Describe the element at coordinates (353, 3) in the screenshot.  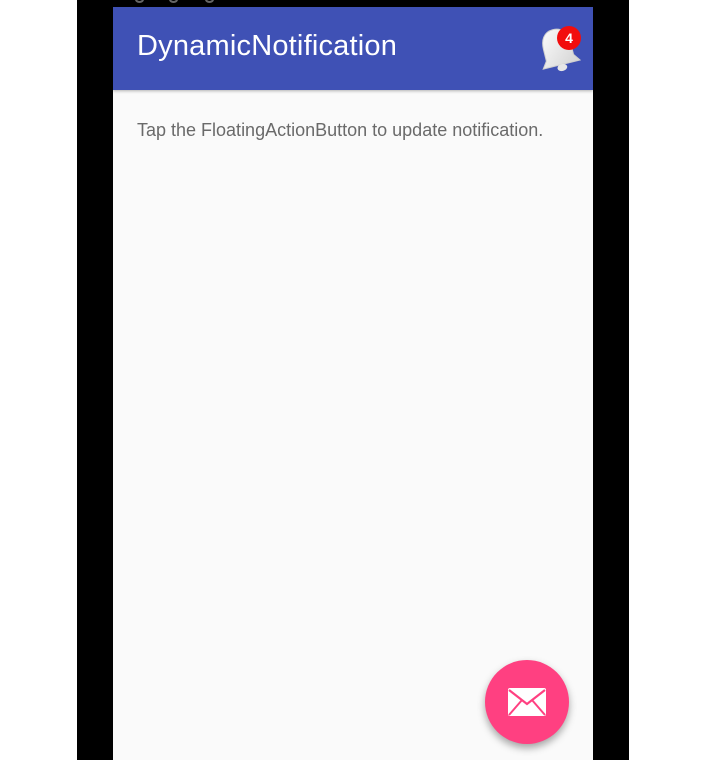
I see `status-bar` at that location.